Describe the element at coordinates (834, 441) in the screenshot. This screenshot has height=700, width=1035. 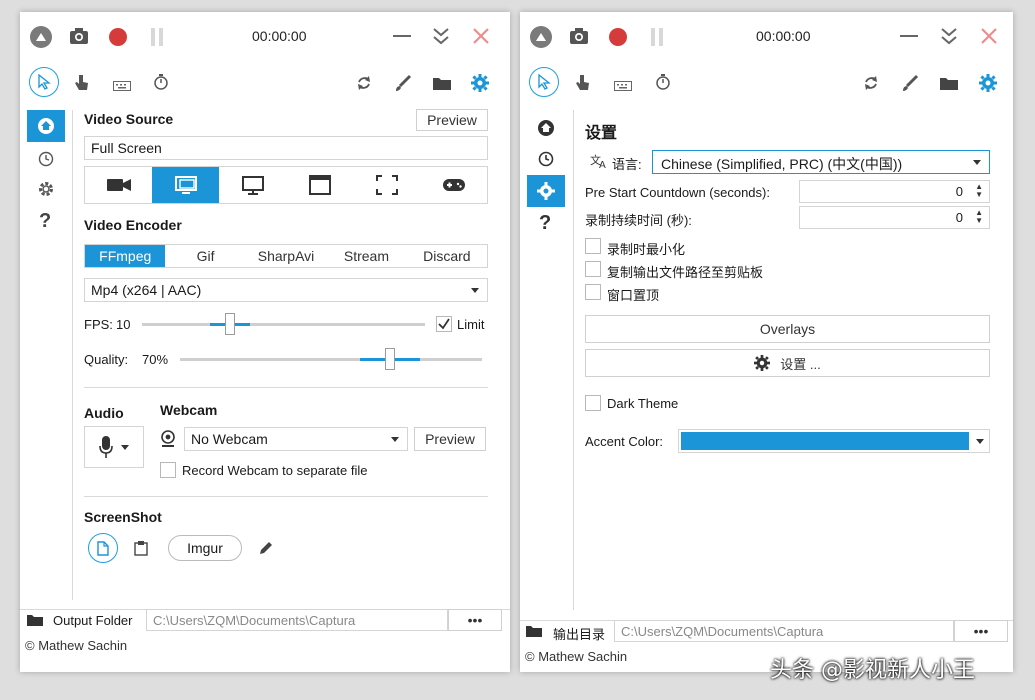
I see `accent-color-picker` at that location.